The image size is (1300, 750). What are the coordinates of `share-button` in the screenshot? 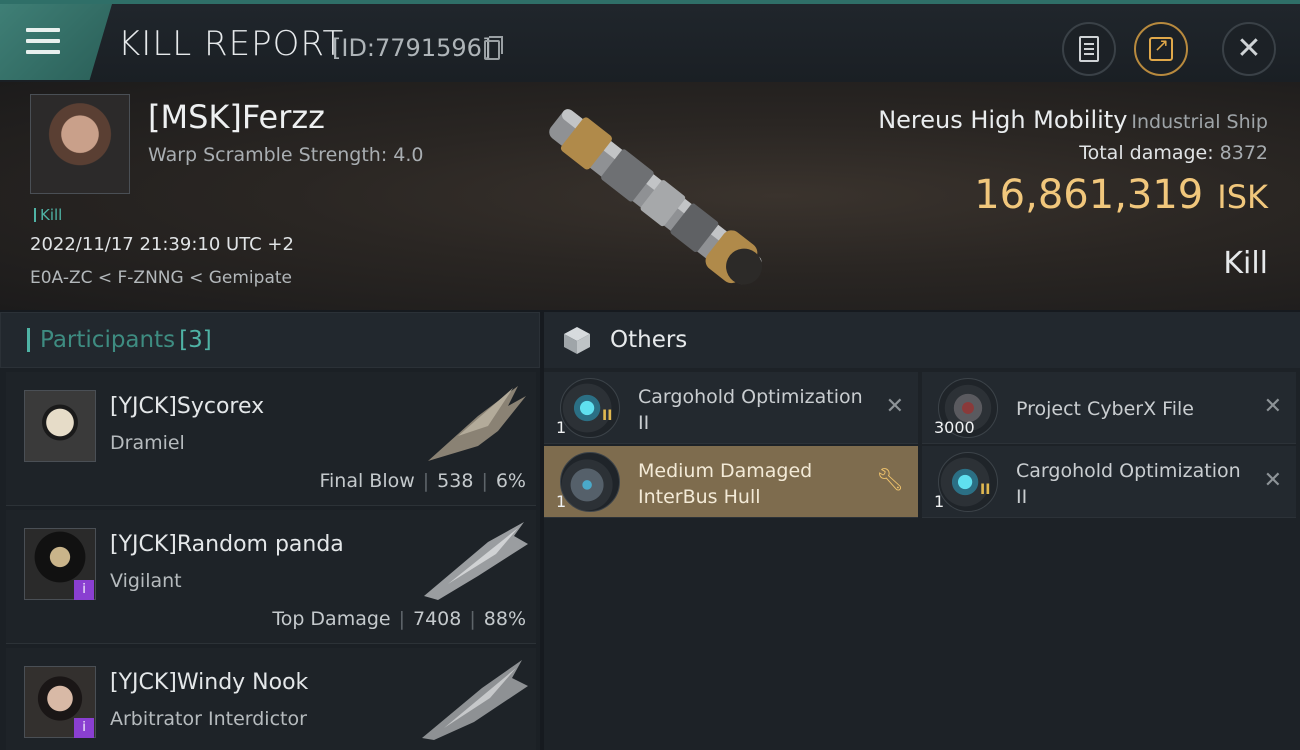 It's located at (1161, 49).